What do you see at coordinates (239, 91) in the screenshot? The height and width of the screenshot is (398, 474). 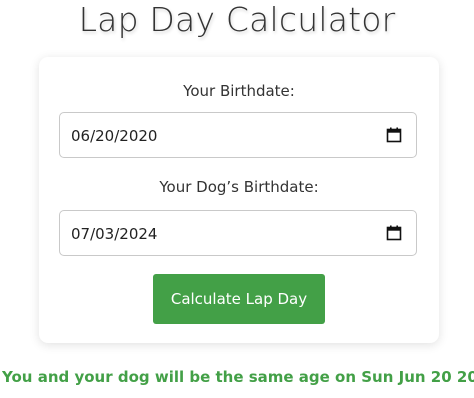 I see `birthdate-label: Your Birthdate:` at bounding box center [239, 91].